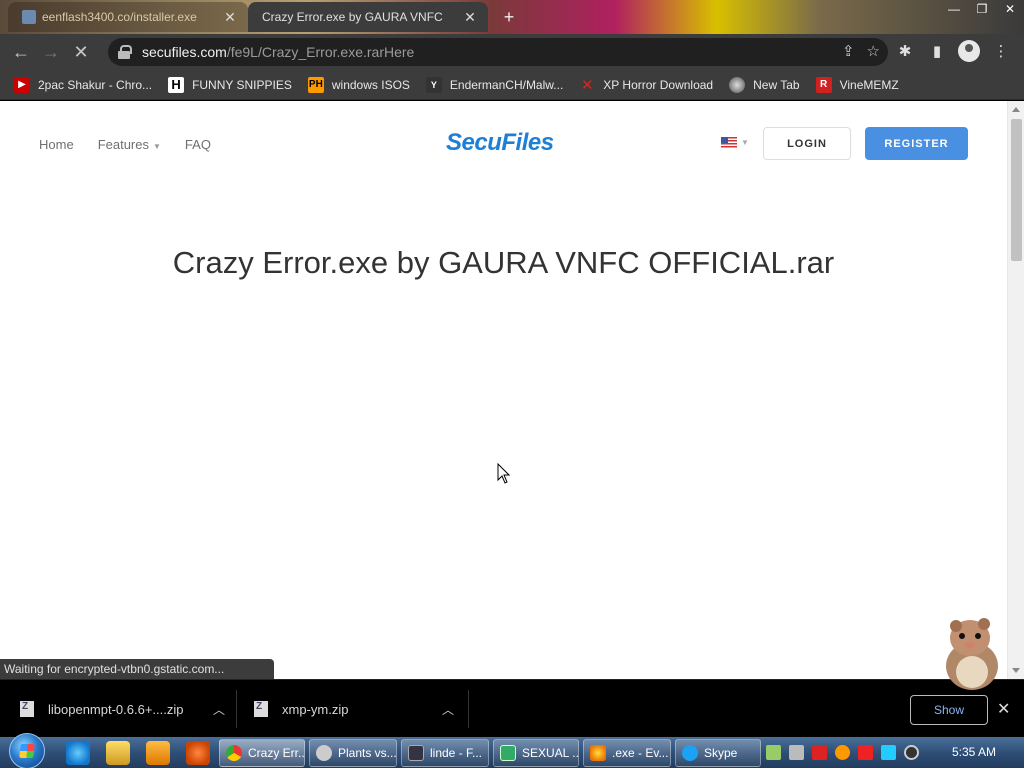 Image resolution: width=1024 pixels, height=768 pixels. What do you see at coordinates (1001, 51) in the screenshot?
I see `menu-kebab-icon: ⋮` at bounding box center [1001, 51].